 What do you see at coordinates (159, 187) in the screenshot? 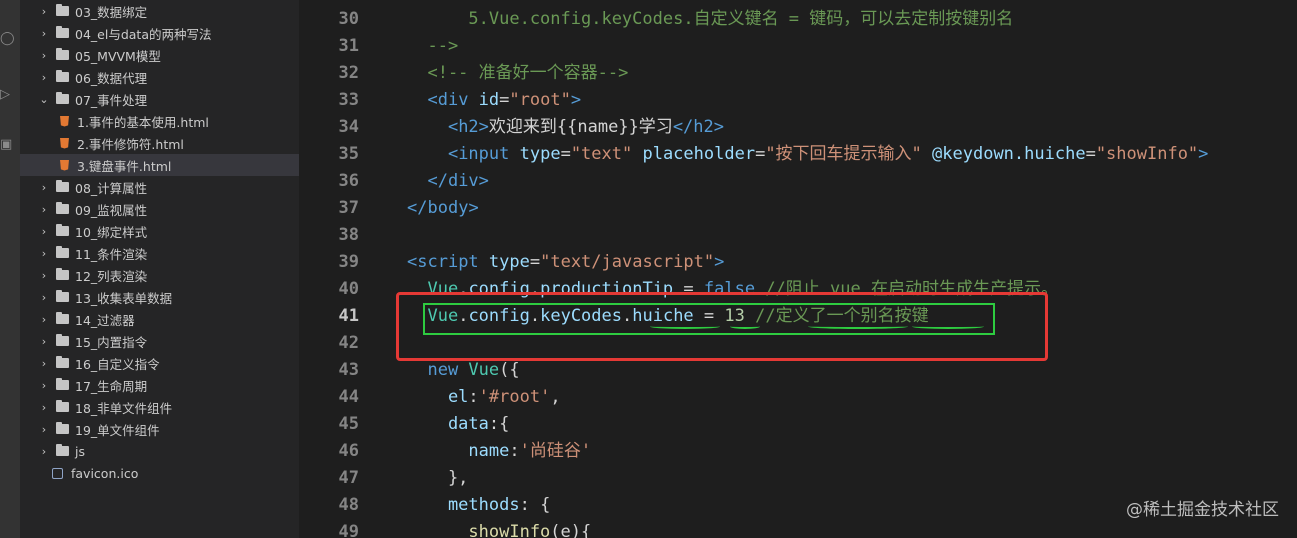
I see `explorer-item: › 08_计算属性` at bounding box center [159, 187].